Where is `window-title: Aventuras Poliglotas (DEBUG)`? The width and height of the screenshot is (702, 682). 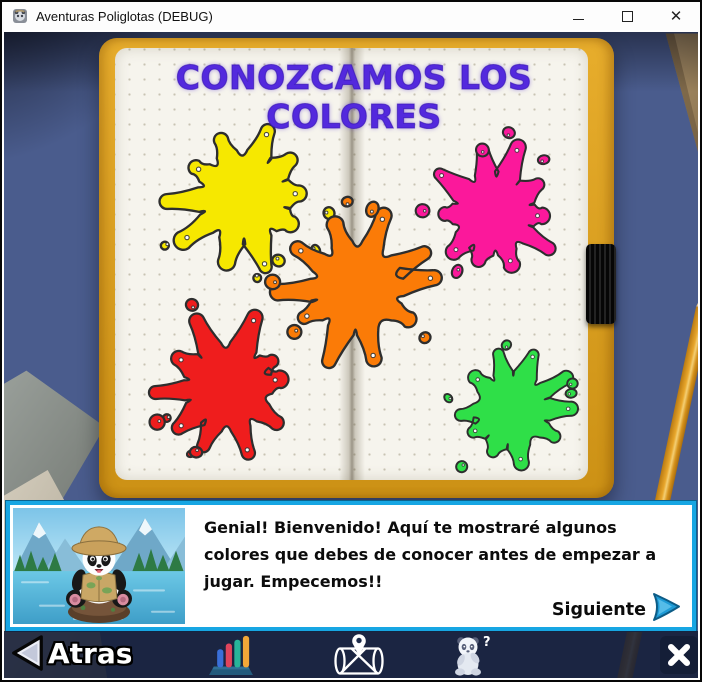 window-title: Aventuras Poliglotas (DEBUG) is located at coordinates (124, 16).